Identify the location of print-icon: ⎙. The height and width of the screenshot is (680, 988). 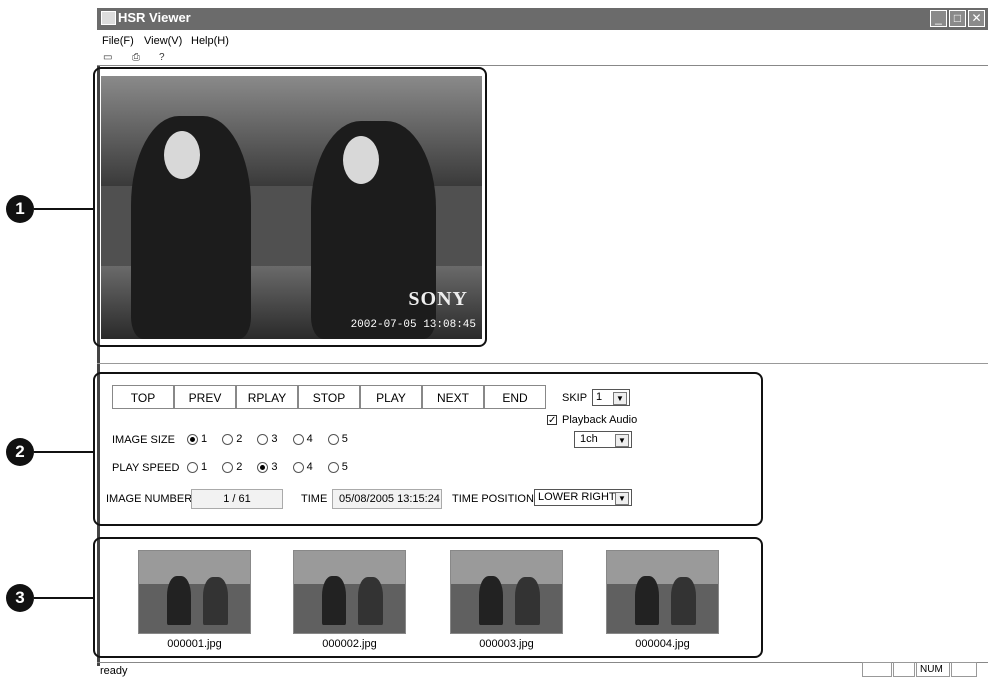
(136, 57).